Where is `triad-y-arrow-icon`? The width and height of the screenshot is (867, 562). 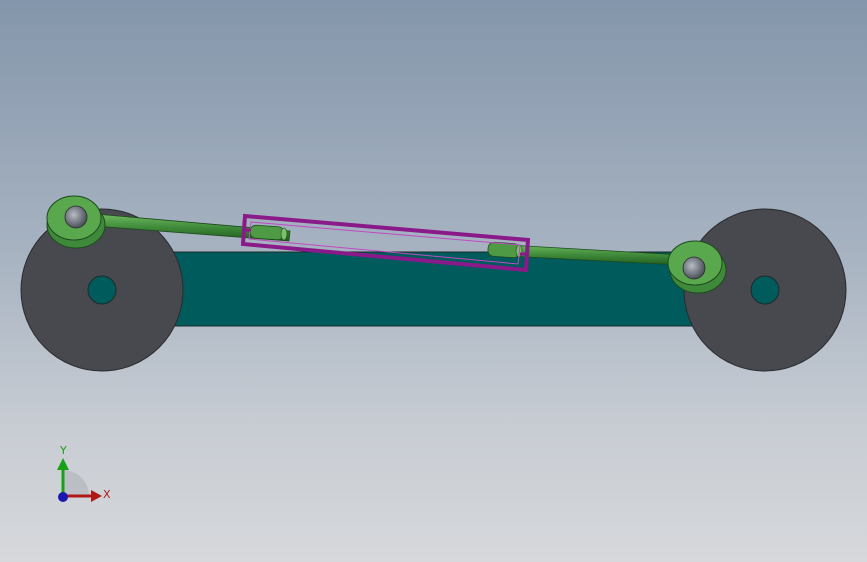
triad-y-arrow-icon is located at coordinates (63, 464).